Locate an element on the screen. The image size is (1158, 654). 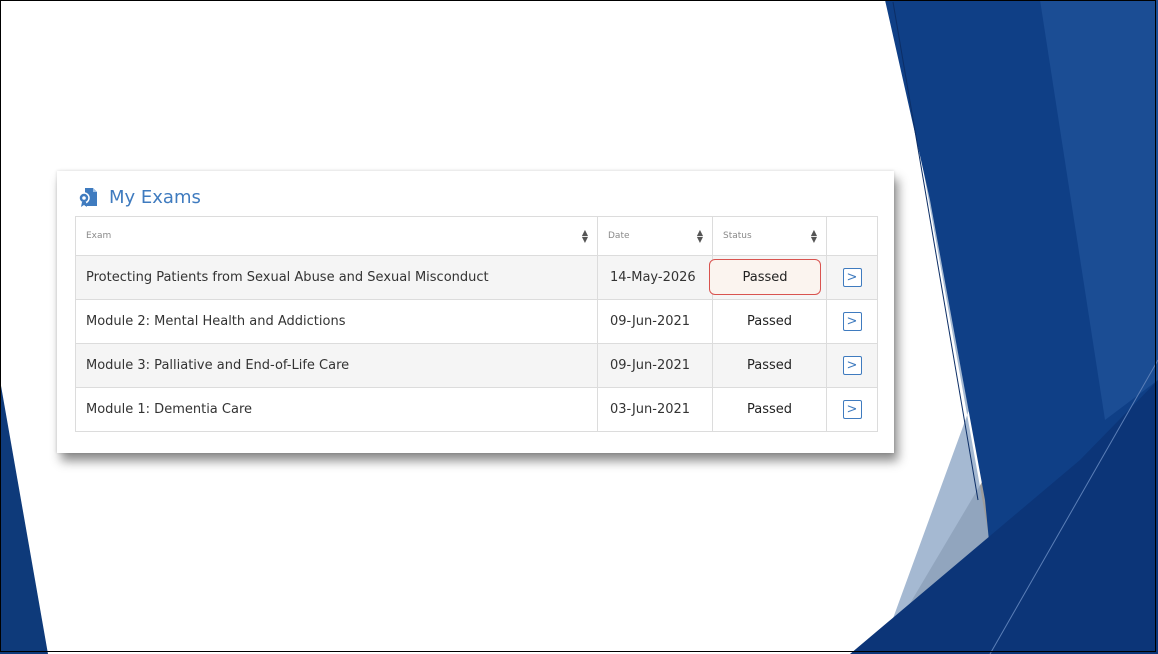
column-label-exam: Exam is located at coordinates (99, 236).